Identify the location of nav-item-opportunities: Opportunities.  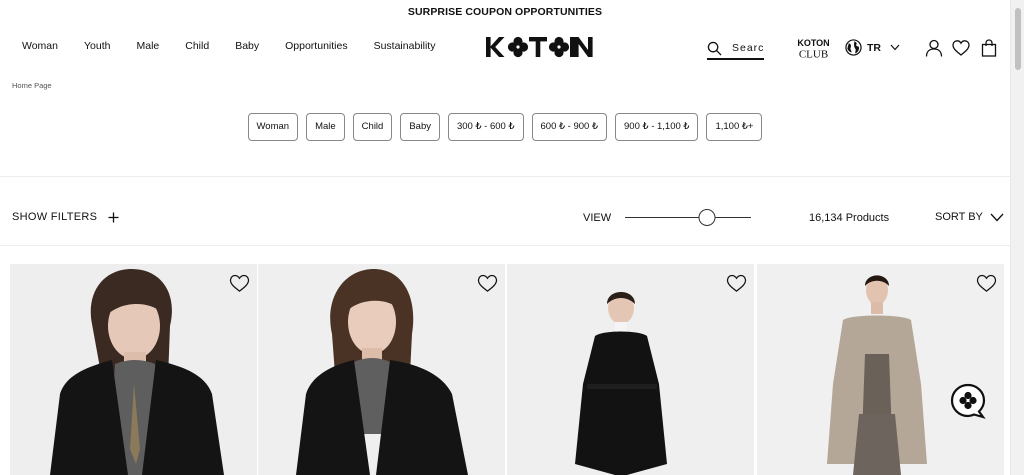
(316, 46).